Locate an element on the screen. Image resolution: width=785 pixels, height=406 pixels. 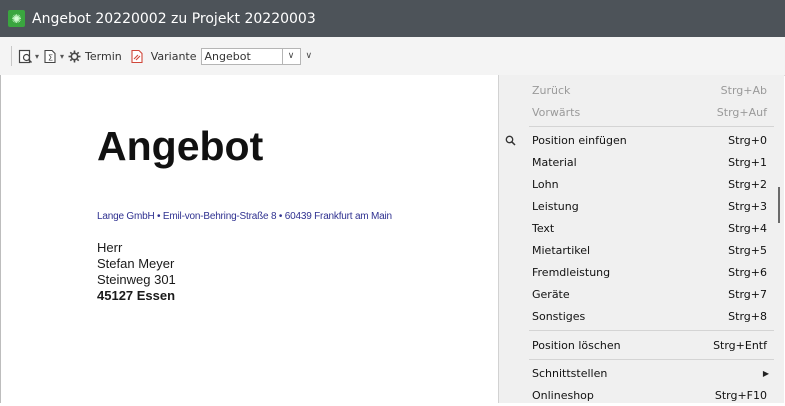
menu-item-shortcut: Strg+Auf is located at coordinates (741, 112).